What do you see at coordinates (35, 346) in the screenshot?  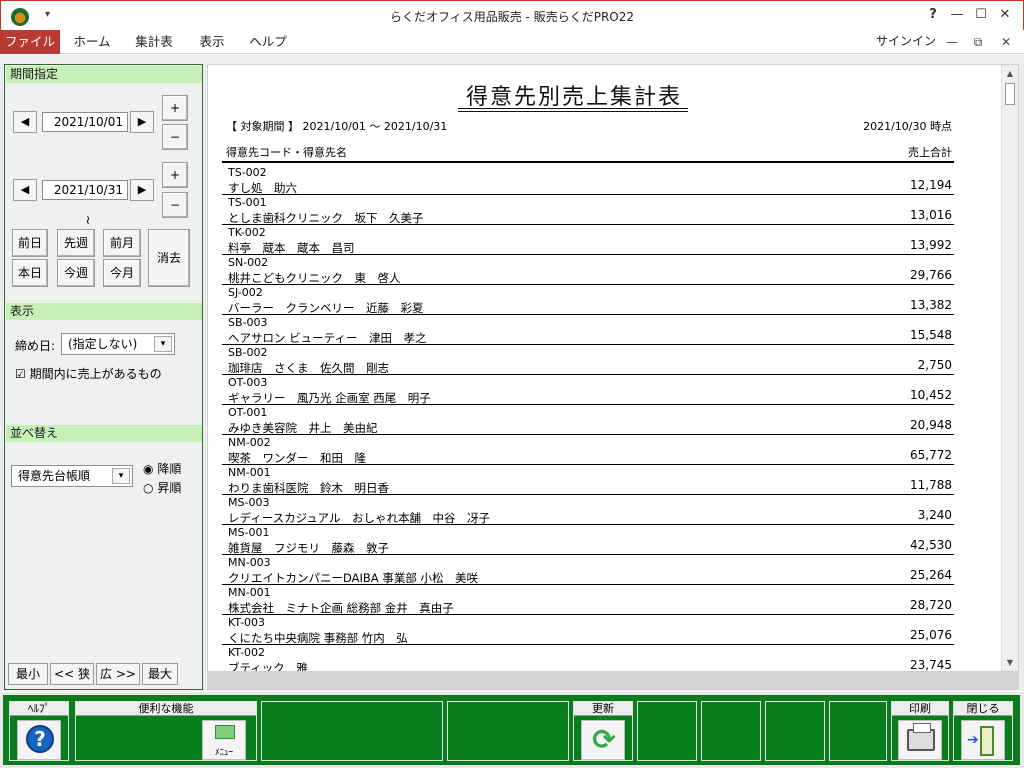 I see `closing-day-label: 締め日:` at bounding box center [35, 346].